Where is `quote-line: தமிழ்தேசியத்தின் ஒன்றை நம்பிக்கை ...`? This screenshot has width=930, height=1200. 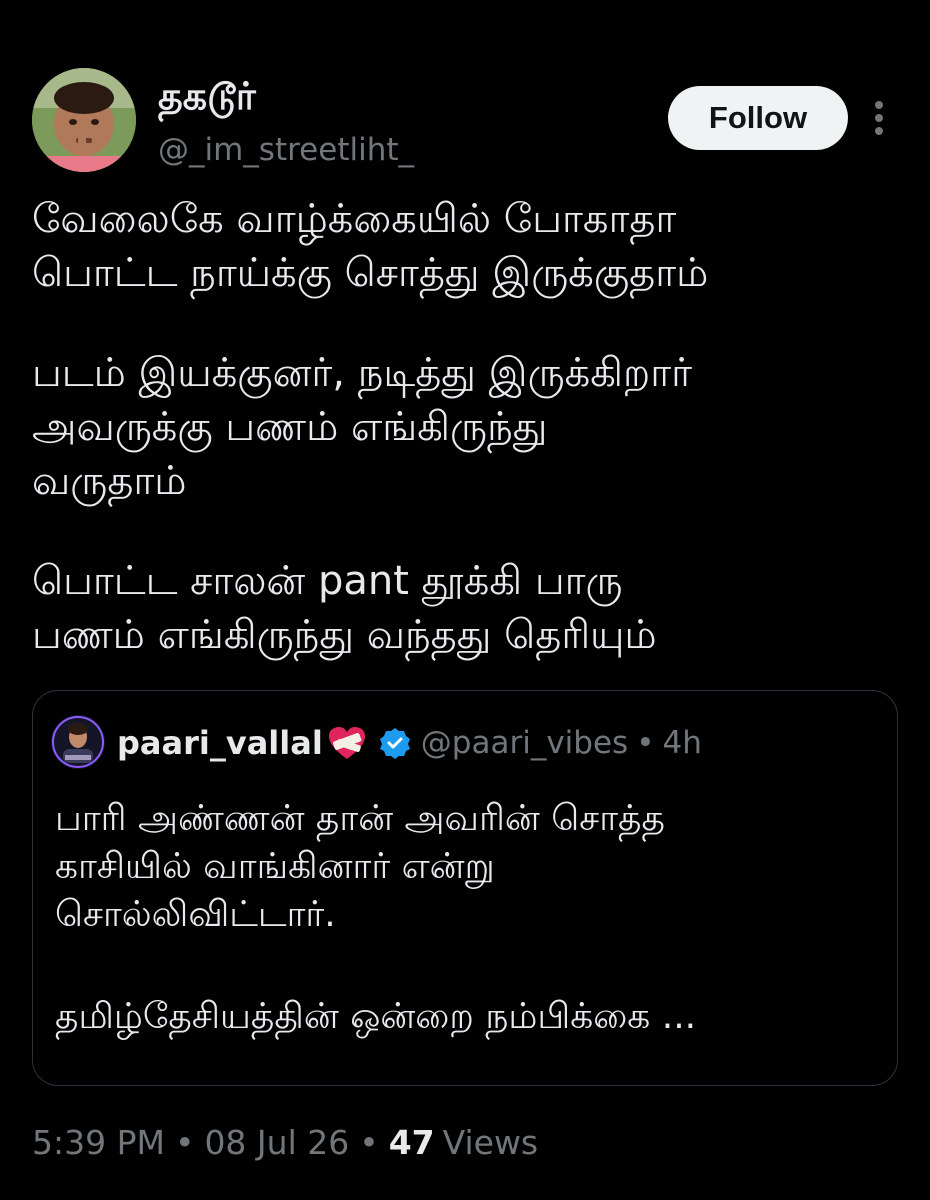
quote-line: தமிழ்தேசியத்தின் ஒன்றை நம்பிக்கை ... is located at coordinates (376, 1016).